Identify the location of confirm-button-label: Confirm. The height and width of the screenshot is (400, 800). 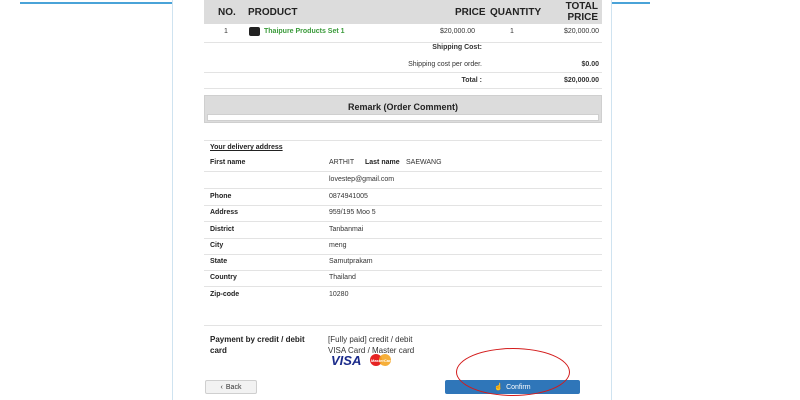
(518, 387).